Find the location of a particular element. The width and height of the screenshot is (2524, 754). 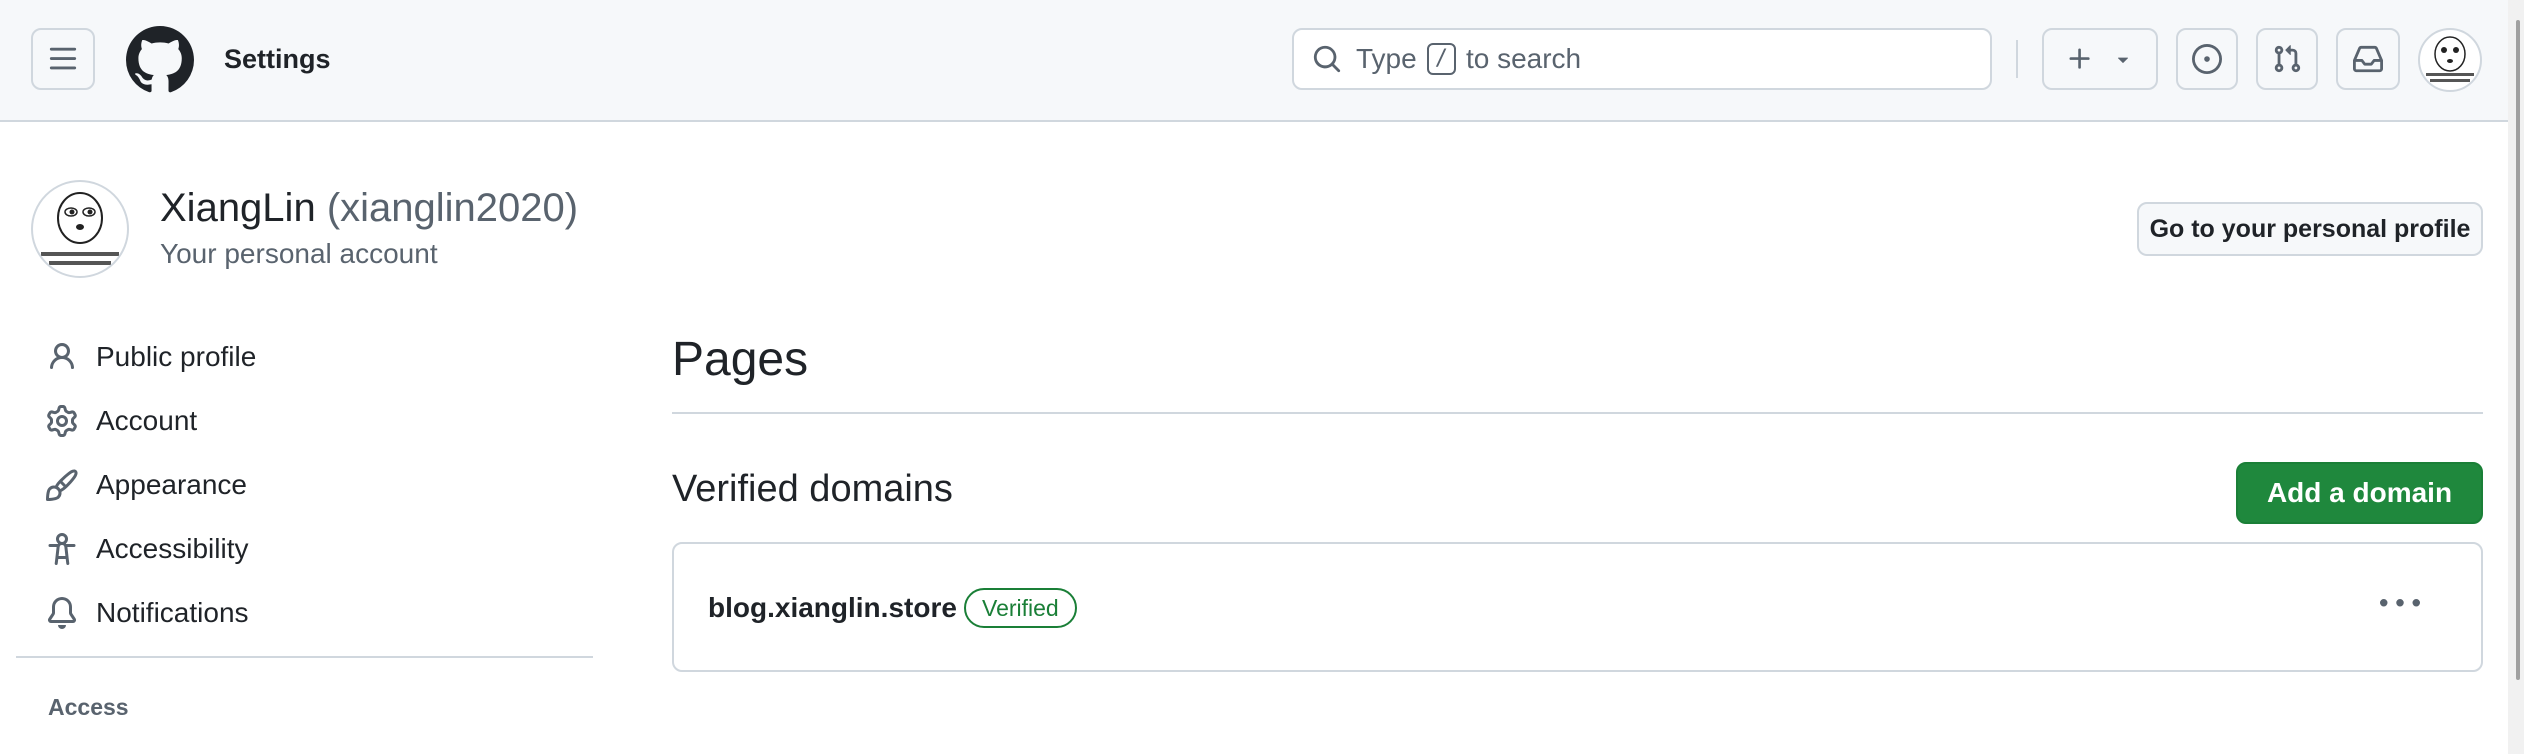

bell-icon is located at coordinates (62, 613).